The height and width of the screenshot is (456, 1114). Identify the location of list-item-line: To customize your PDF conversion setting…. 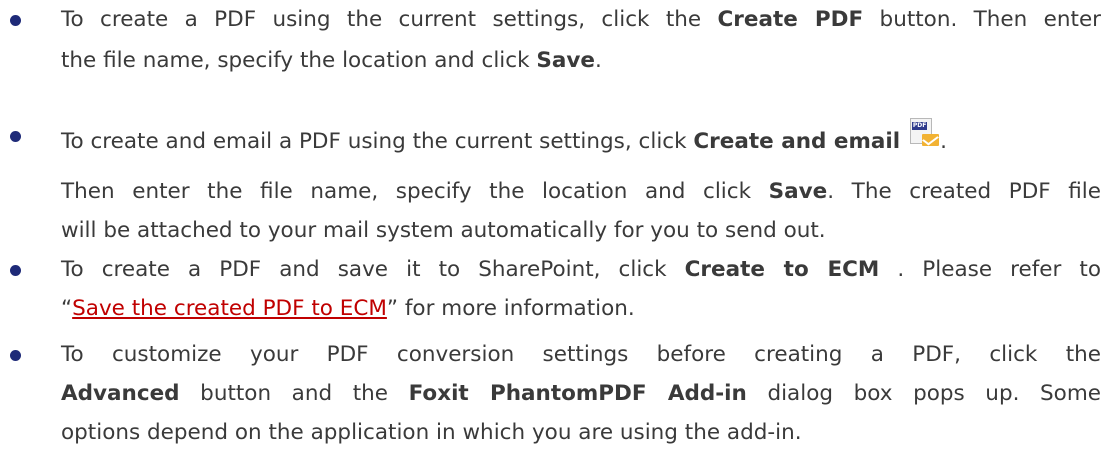
(581, 354).